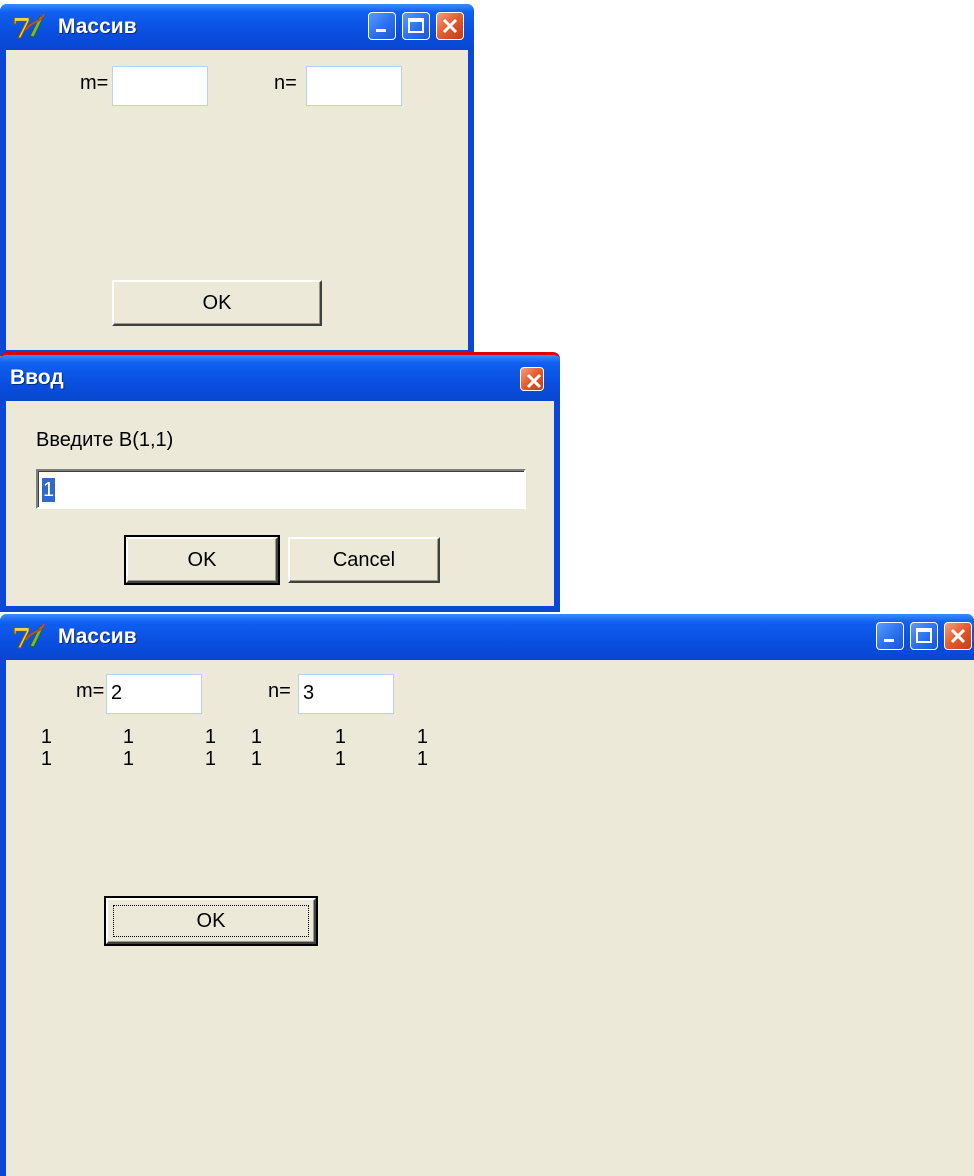 This screenshot has height=1176, width=974. I want to click on m-input, so click(160, 86).